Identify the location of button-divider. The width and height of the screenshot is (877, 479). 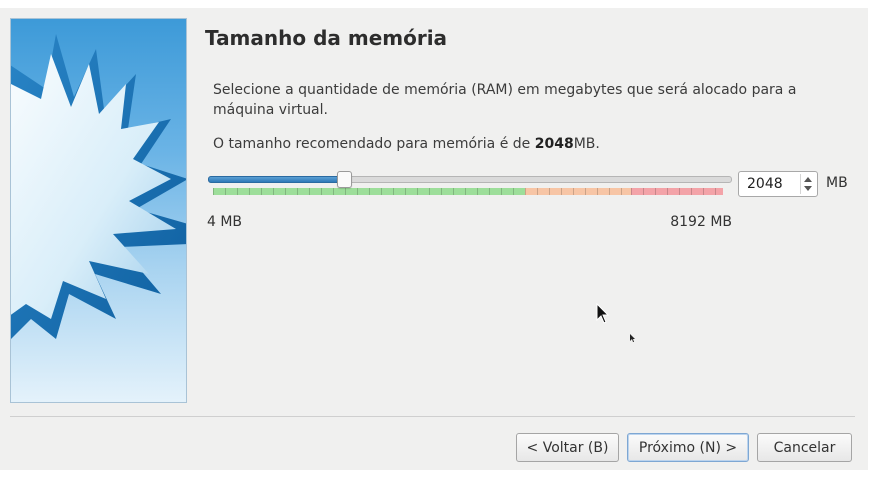
(432, 416).